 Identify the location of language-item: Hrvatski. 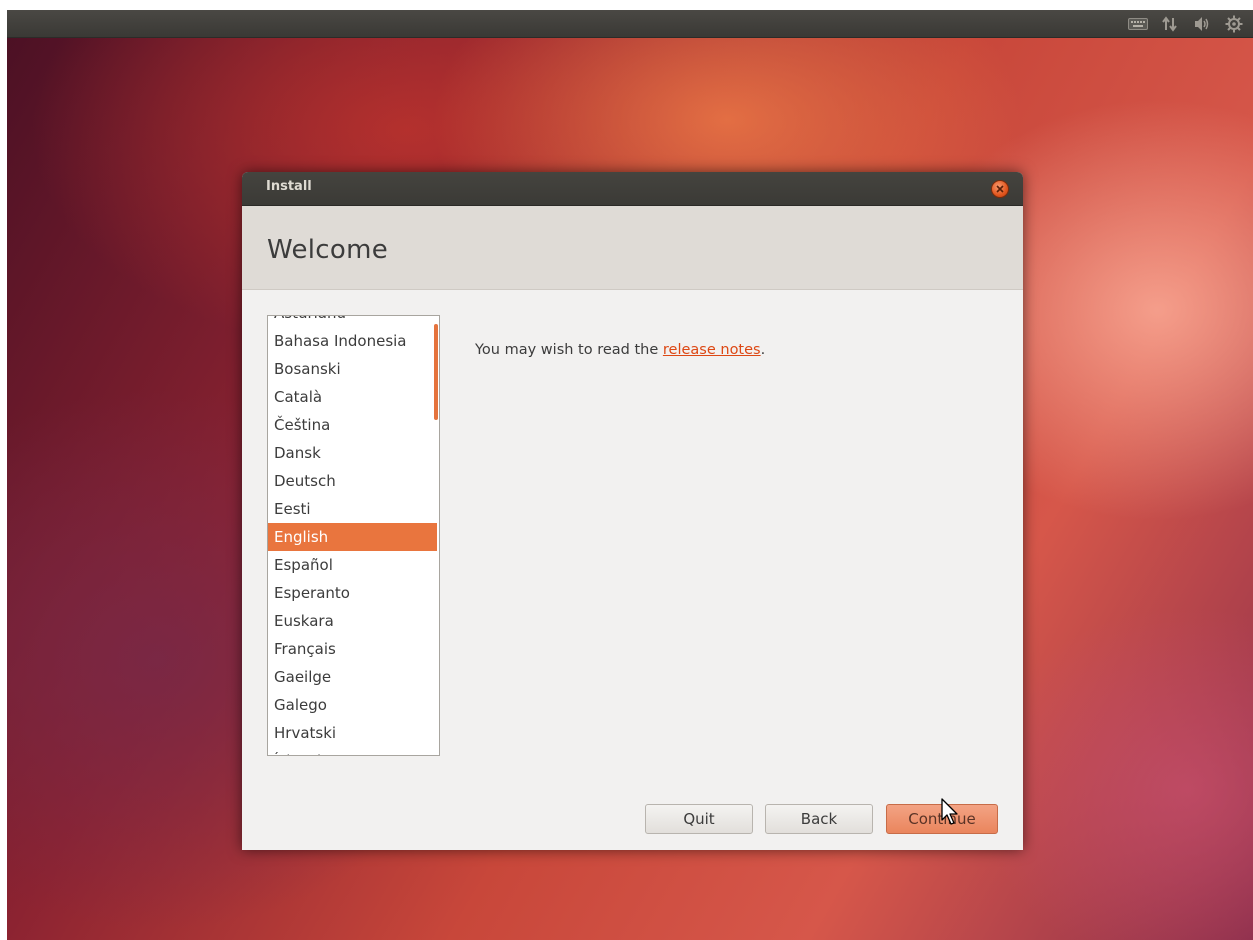
(352, 733).